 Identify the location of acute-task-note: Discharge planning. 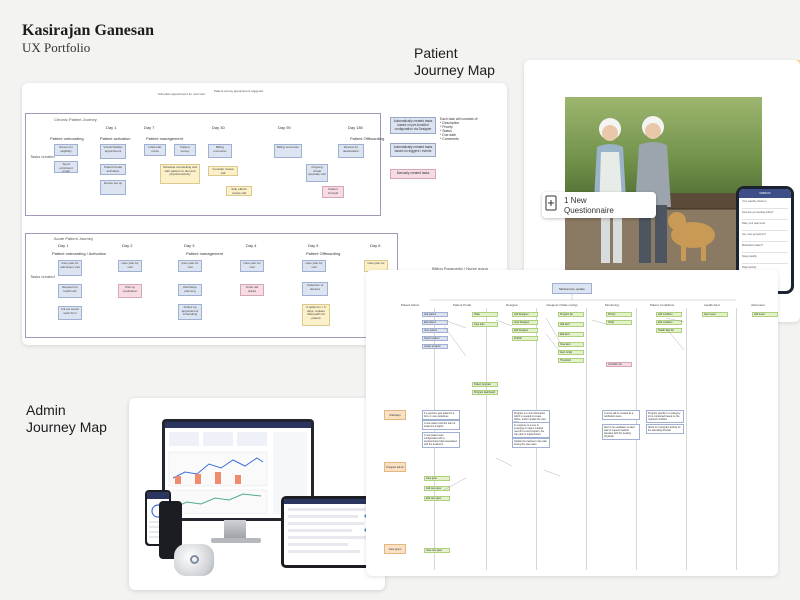
(190, 290).